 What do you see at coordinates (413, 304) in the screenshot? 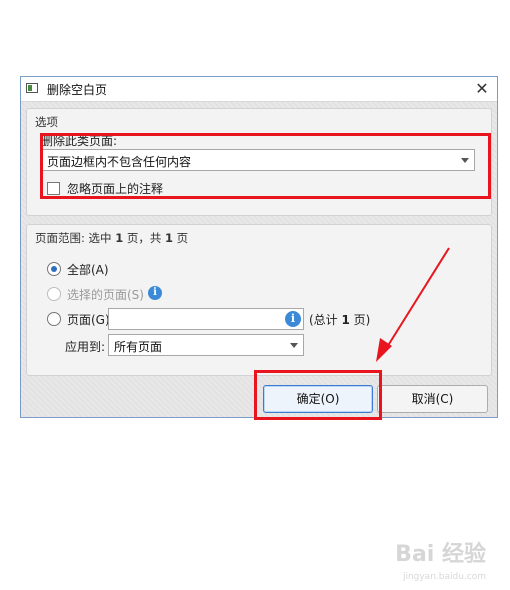
I see `annotation-arrow` at bounding box center [413, 304].